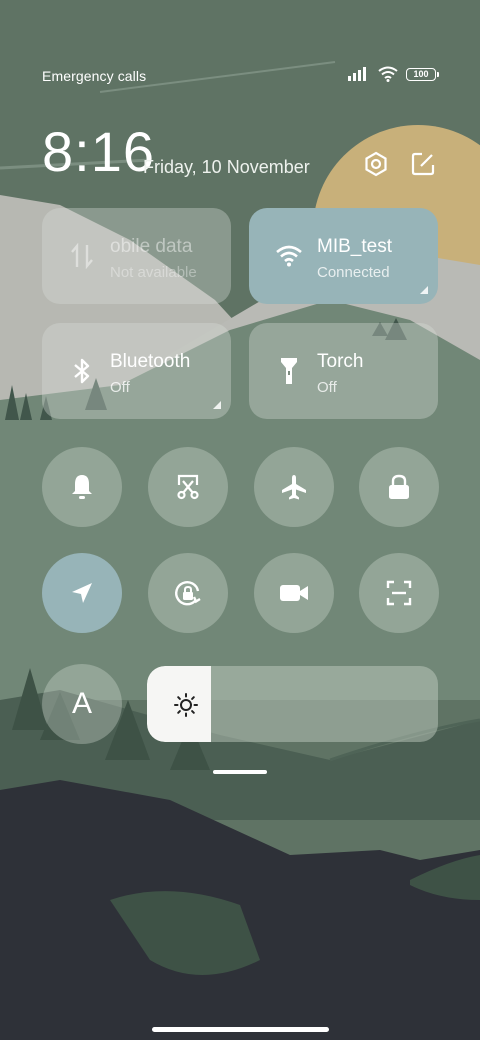  Describe the element at coordinates (82, 371) in the screenshot. I see `bluetooth-icon` at that location.